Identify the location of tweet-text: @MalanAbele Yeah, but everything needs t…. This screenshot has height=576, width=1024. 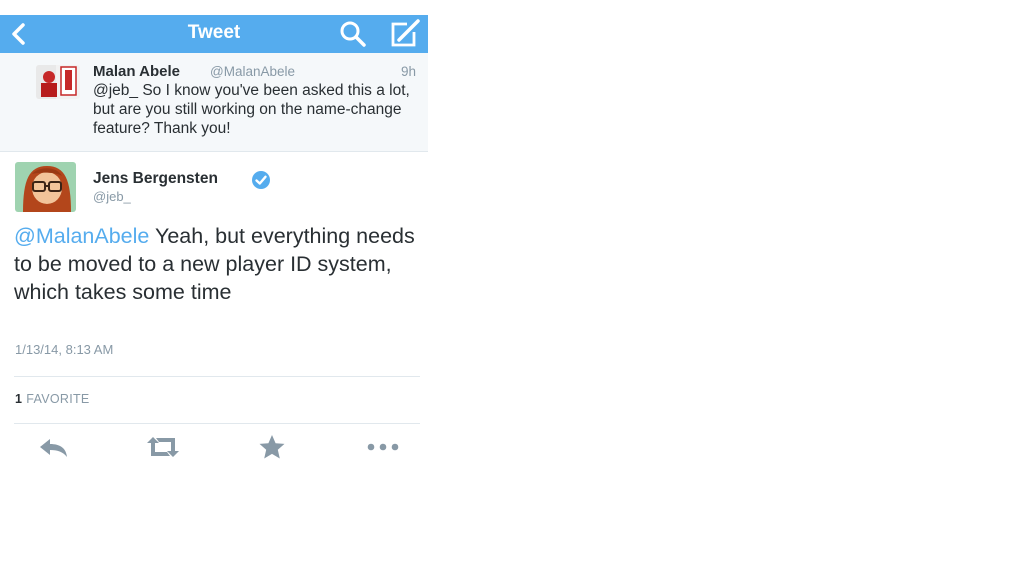
(219, 264).